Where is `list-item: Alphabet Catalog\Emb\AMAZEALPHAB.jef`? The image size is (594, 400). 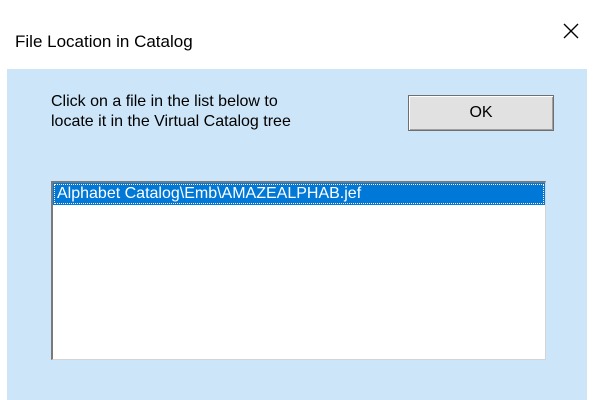 list-item: Alphabet Catalog\Emb\AMAZEALPHAB.jef is located at coordinates (299, 194).